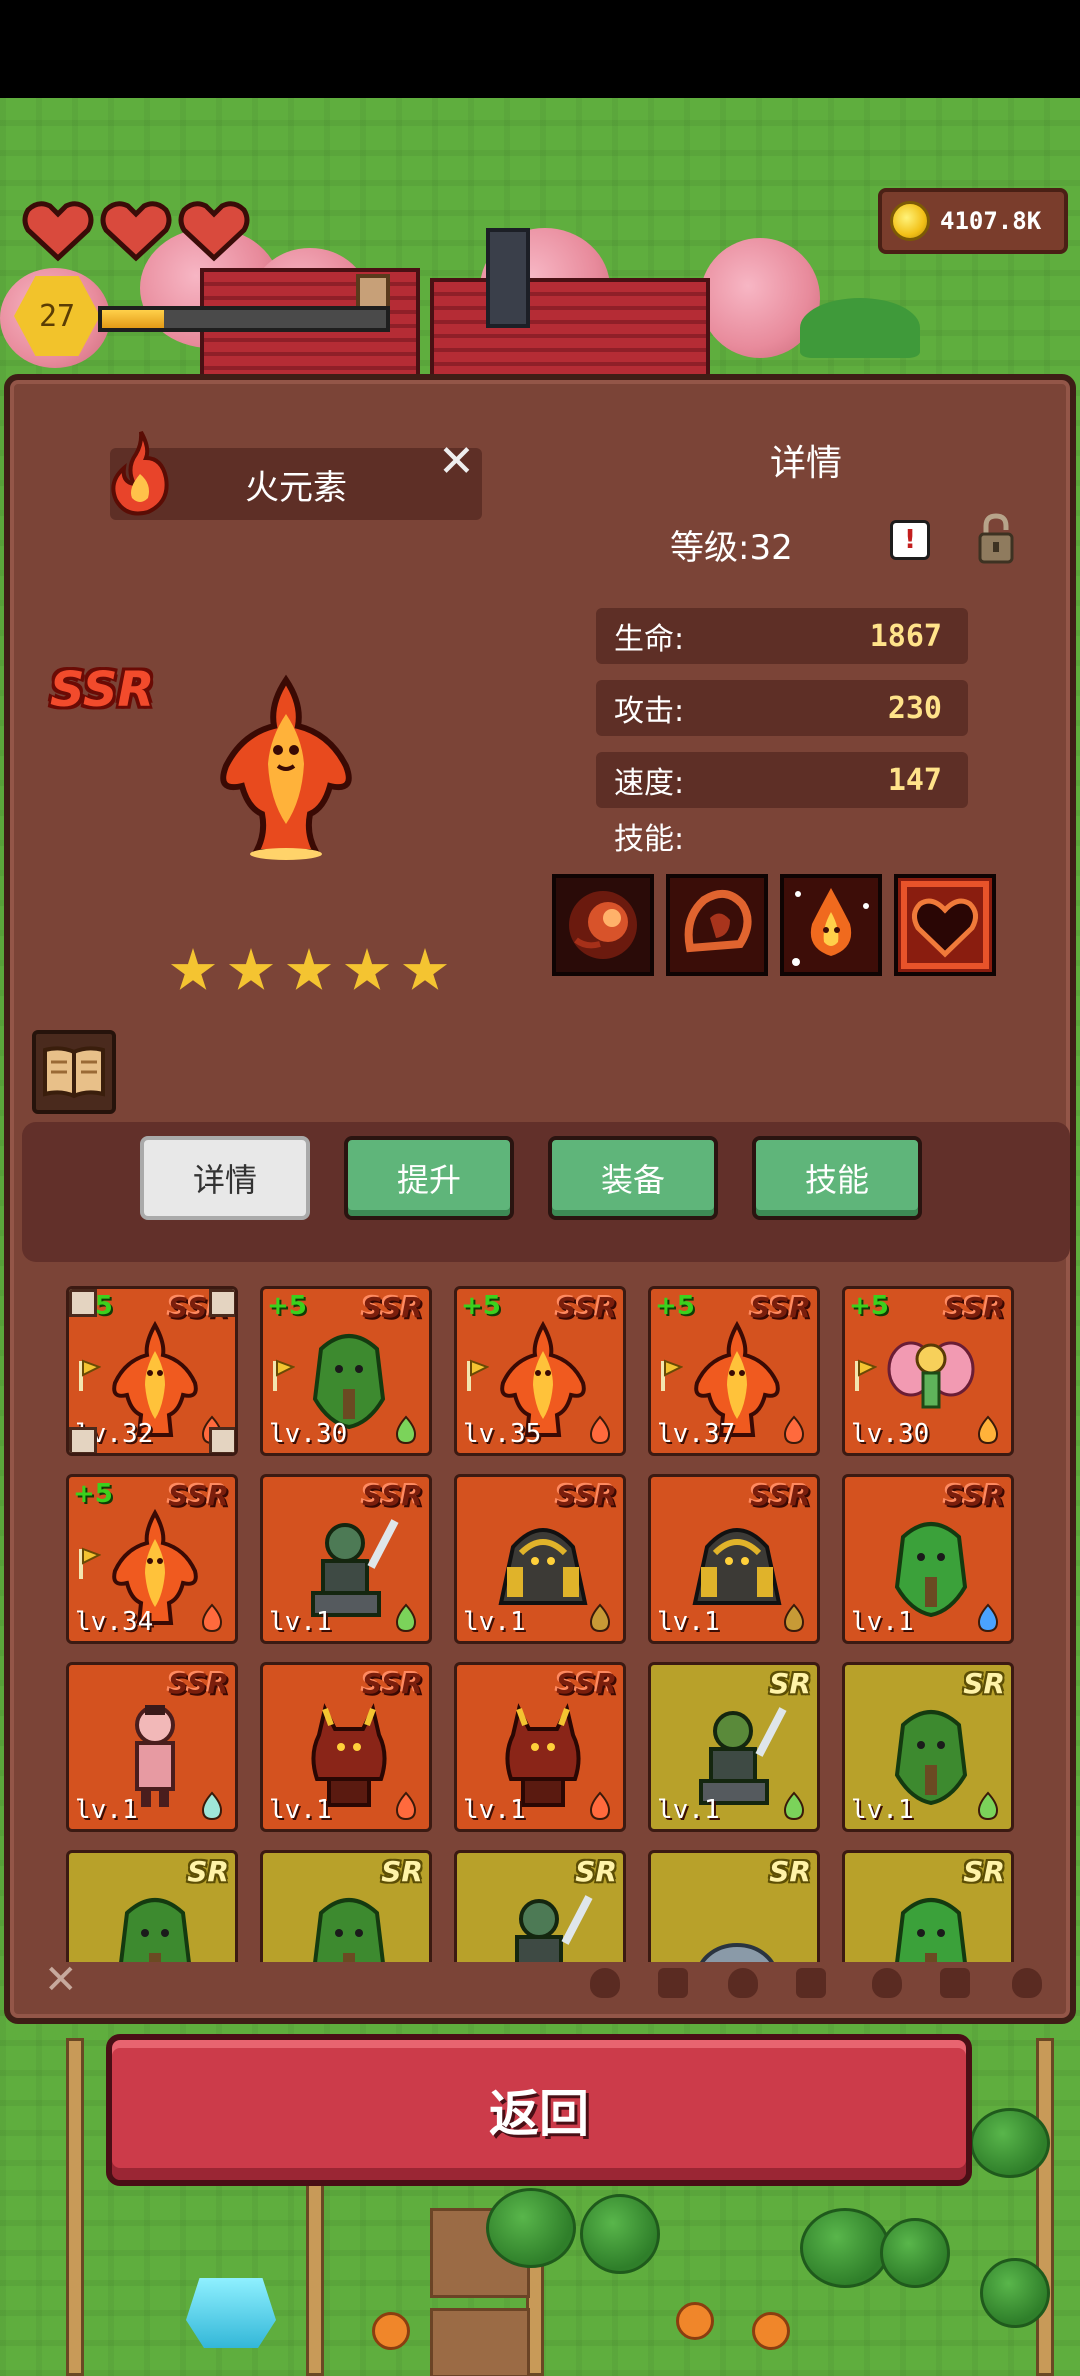 The image size is (1080, 2376). What do you see at coordinates (61, 1980) in the screenshot?
I see `clear-filter-icon: ✕` at bounding box center [61, 1980].